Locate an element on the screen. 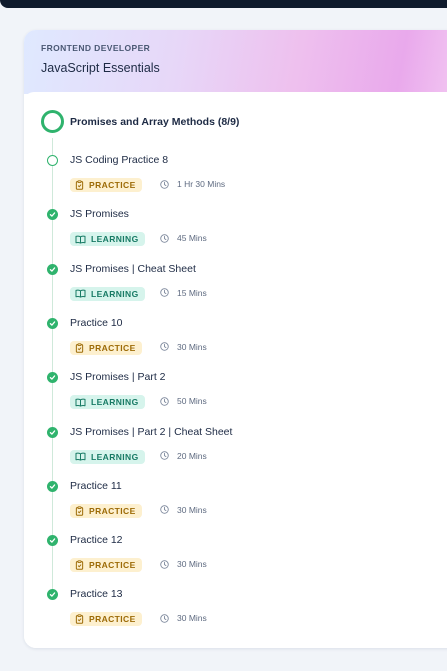 This screenshot has height=671, width=447. lesson-duration: 15 Mins is located at coordinates (183, 293).